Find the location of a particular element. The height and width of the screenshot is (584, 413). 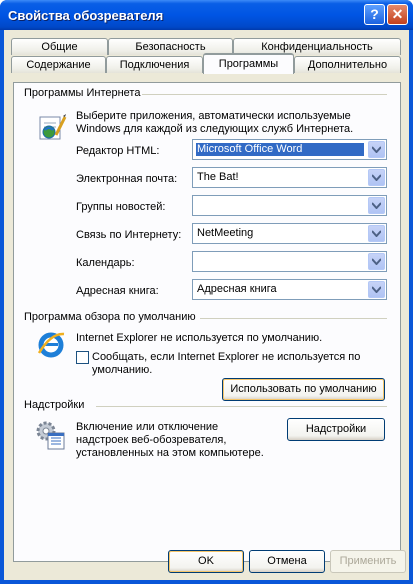

notify-default-label-line2: умолчанию. is located at coordinates (122, 370).